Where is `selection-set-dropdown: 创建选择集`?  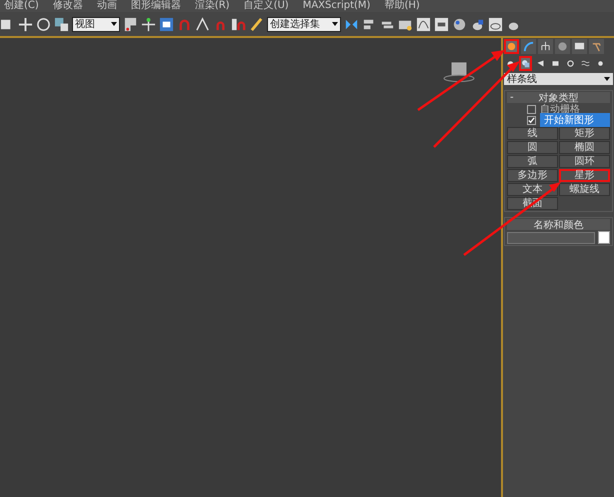 selection-set-dropdown: 创建选择集 is located at coordinates (304, 24).